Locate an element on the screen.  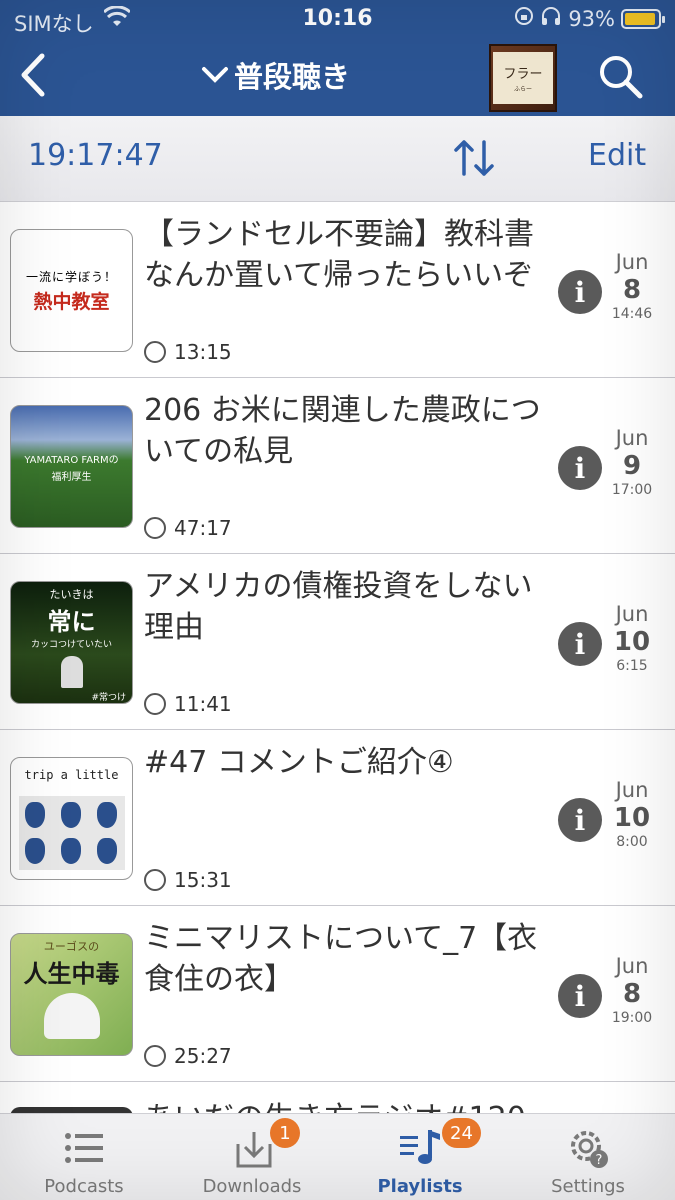
playlist-icon is located at coordinates (420, 1148).